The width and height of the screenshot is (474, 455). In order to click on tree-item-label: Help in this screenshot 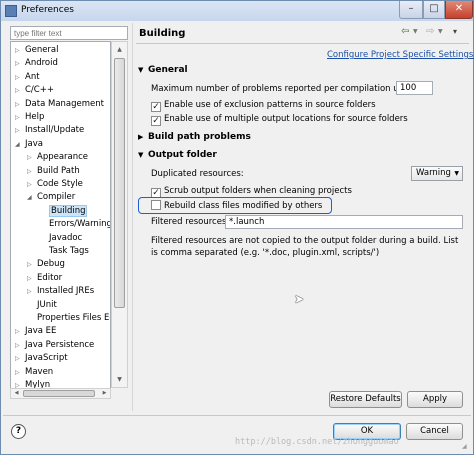, I will do `click(35, 117)`.